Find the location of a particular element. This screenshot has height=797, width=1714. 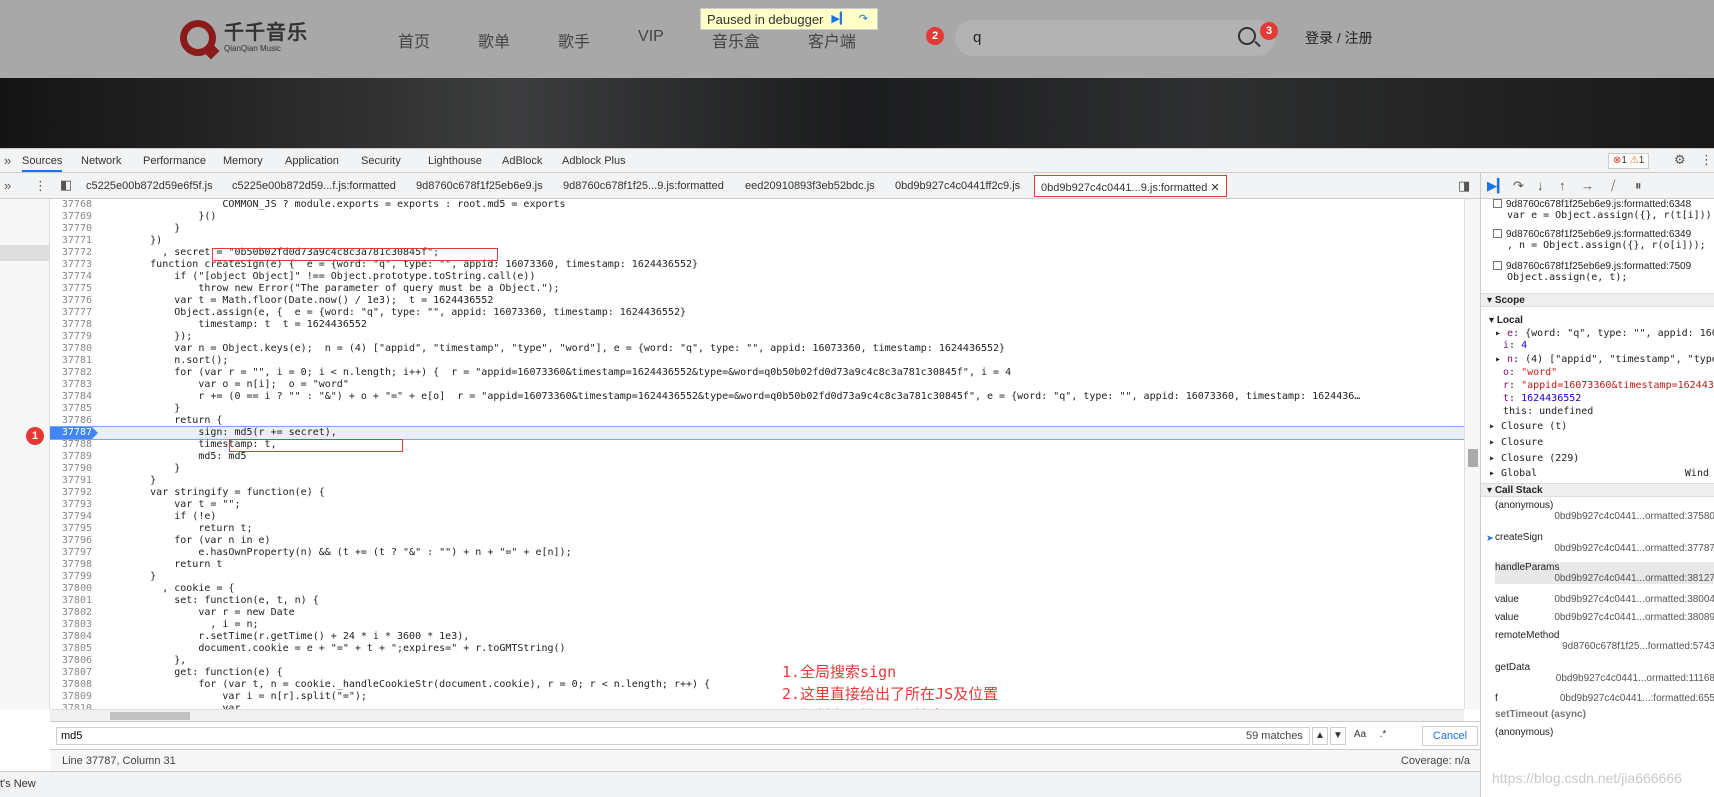

line-number: 37789 is located at coordinates (71, 457).